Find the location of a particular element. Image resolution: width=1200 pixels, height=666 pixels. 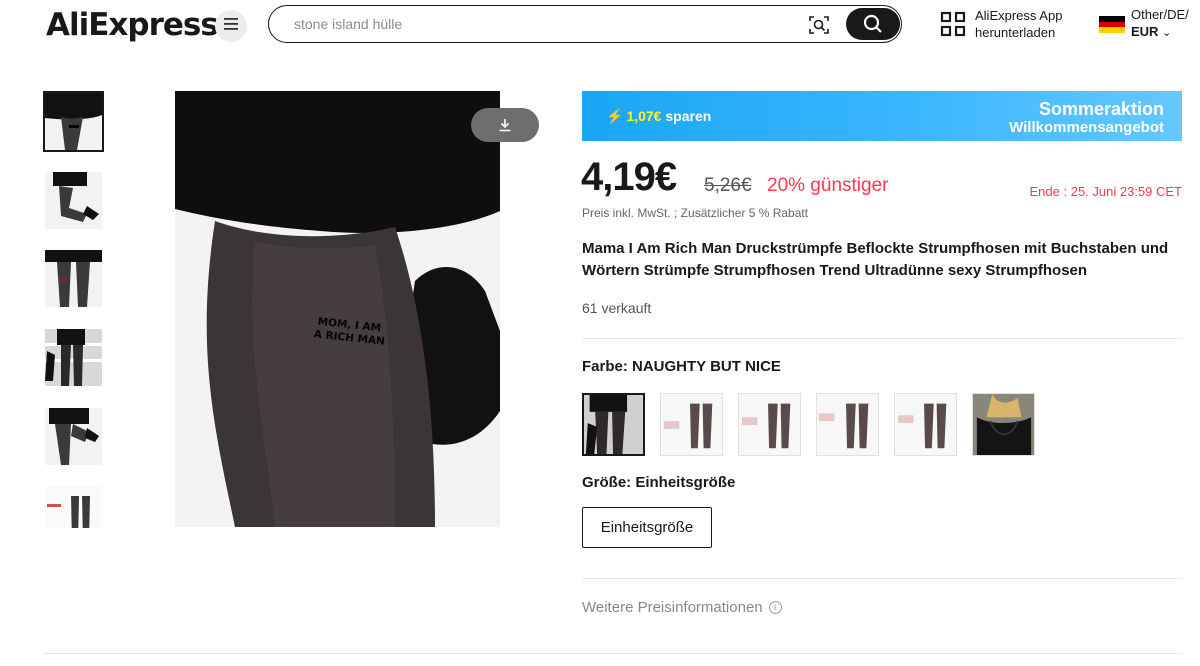

aliexpress-logo: AliExpress is located at coordinates (132, 25).